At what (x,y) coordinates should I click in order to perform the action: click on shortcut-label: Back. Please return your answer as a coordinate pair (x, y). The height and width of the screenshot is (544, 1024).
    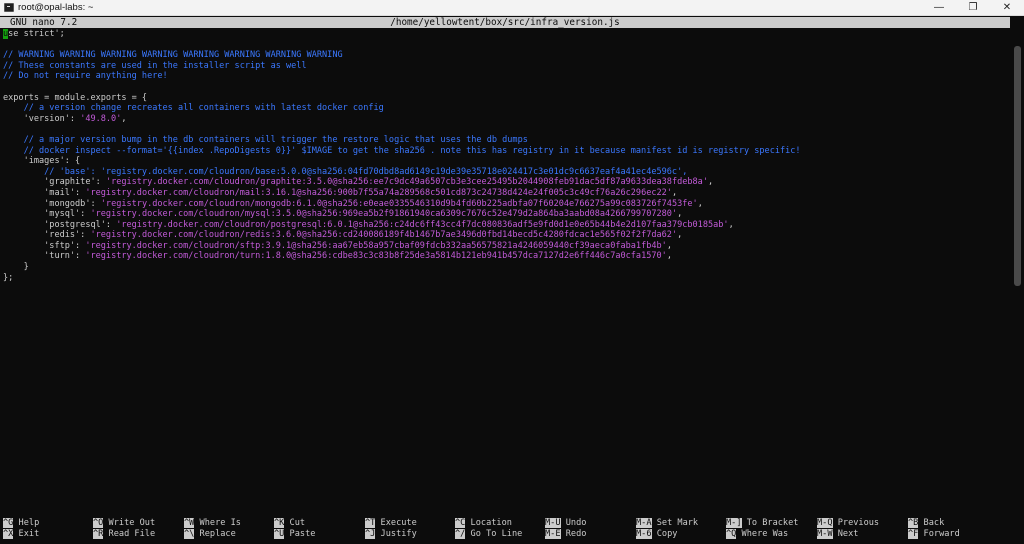
    Looking at the image, I should click on (934, 523).